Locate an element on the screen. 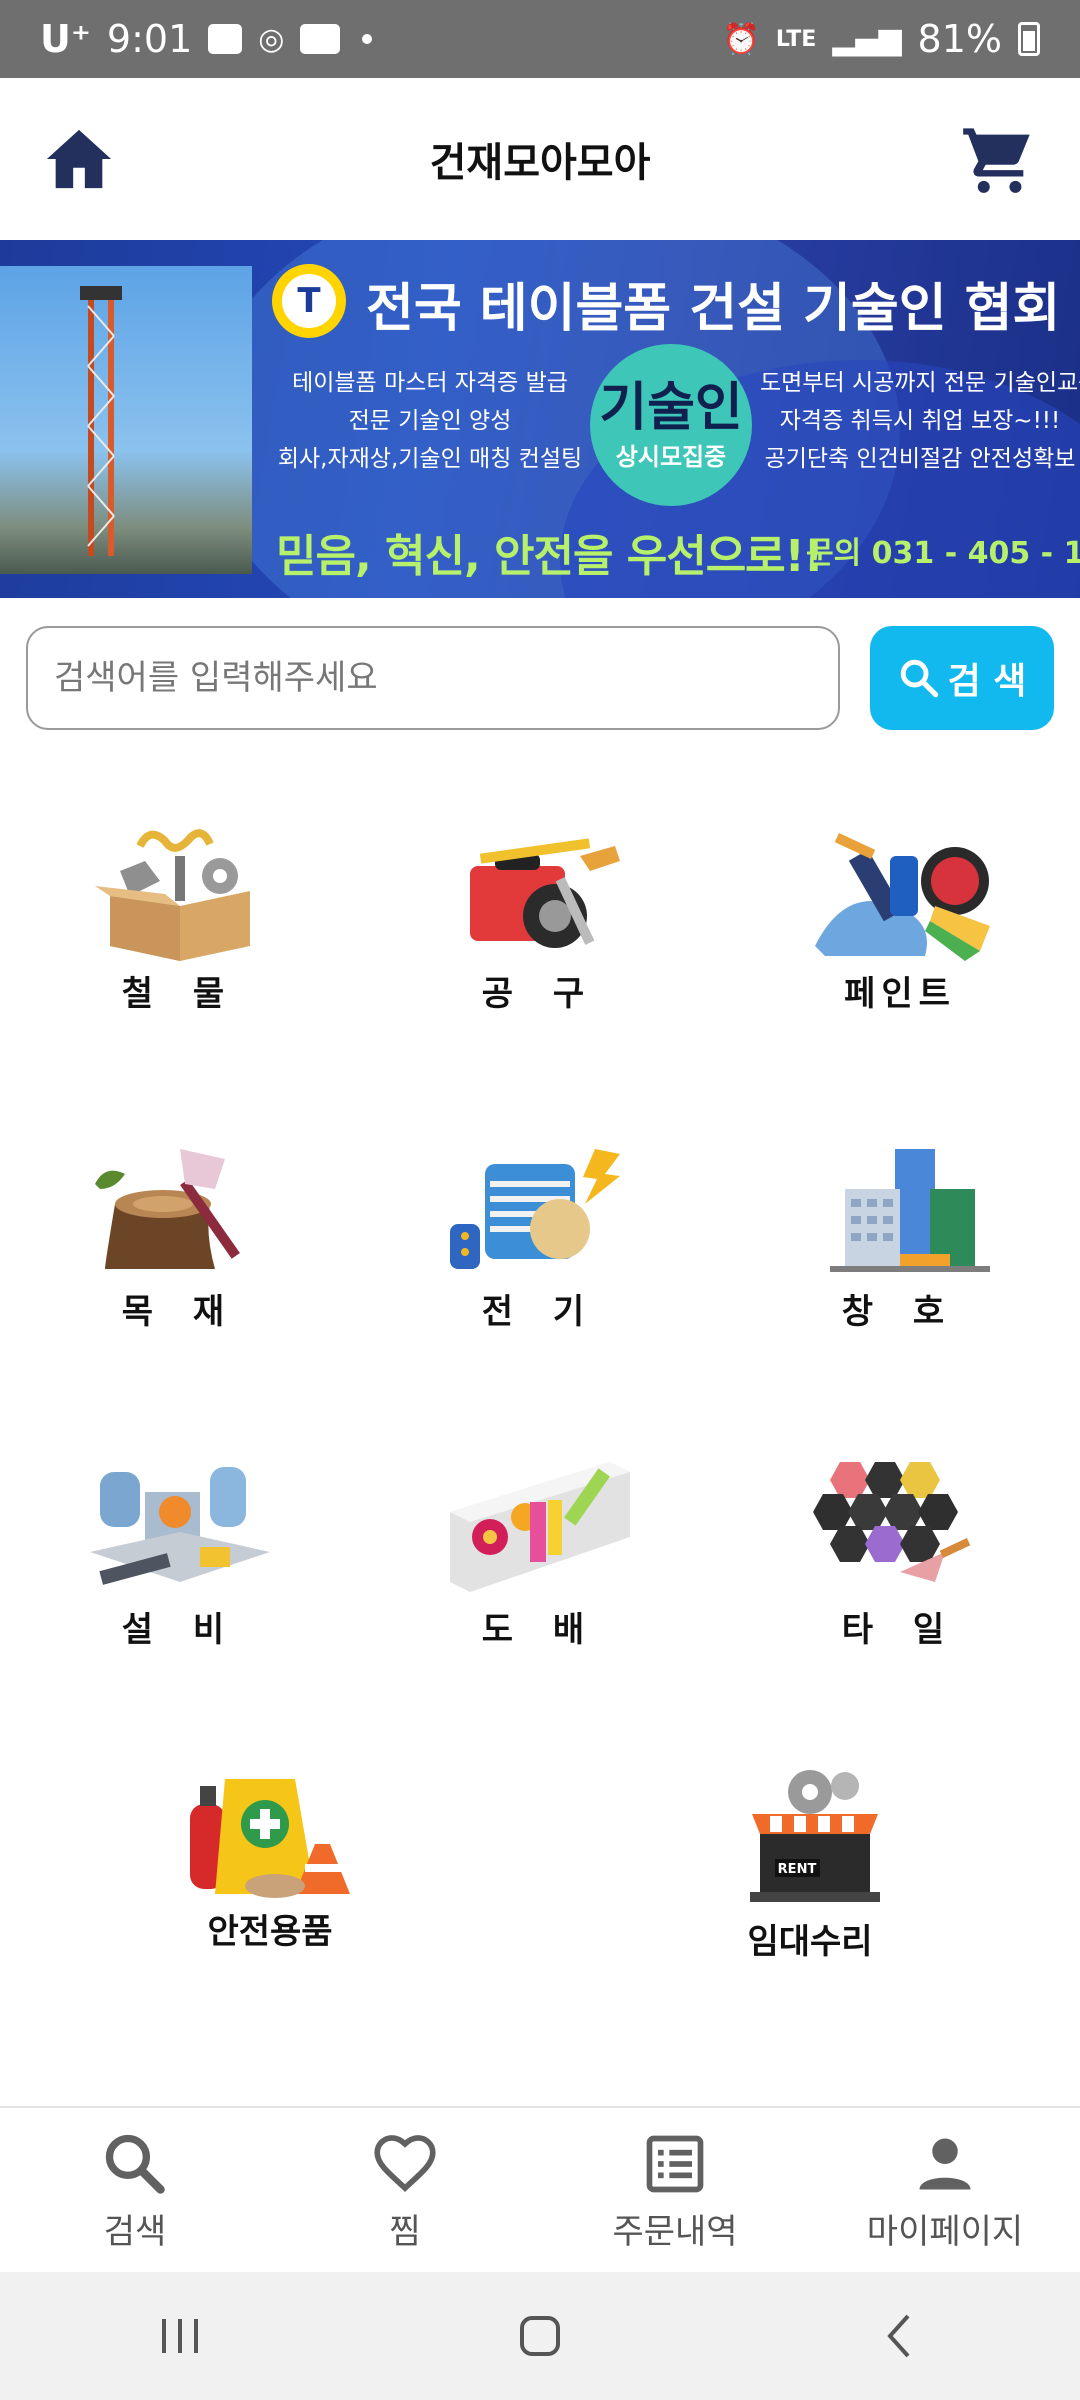 Image resolution: width=1080 pixels, height=2400 pixels. cart-icon is located at coordinates (996, 160).